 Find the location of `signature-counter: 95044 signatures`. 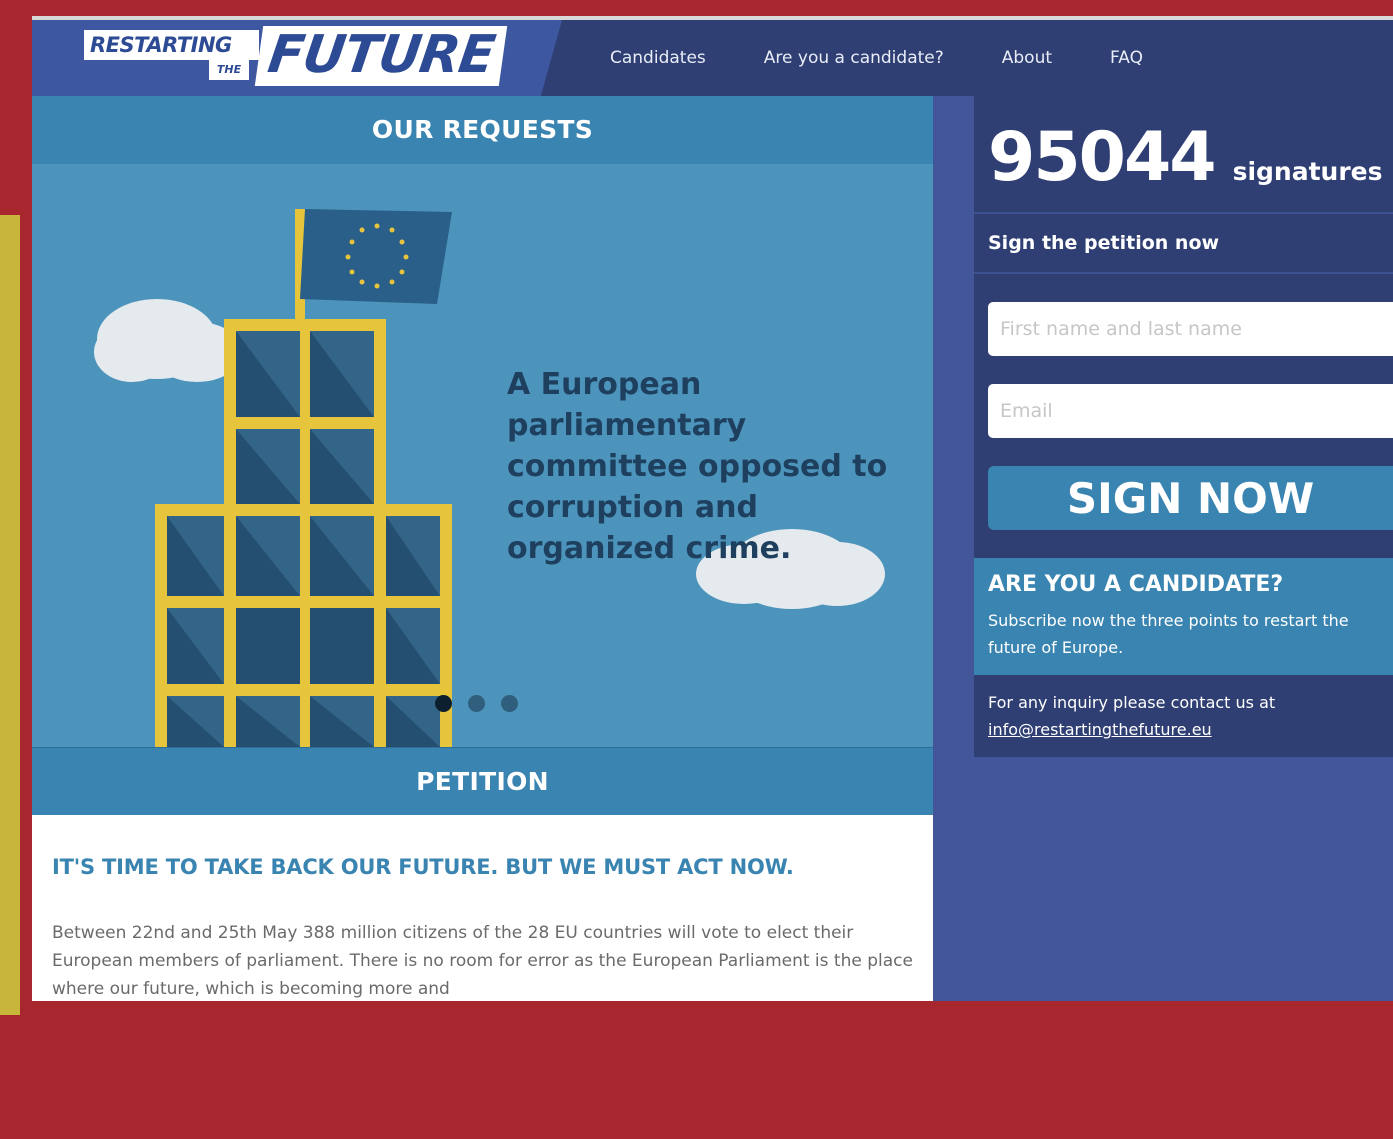

signature-counter: 95044 signatures is located at coordinates (1183, 154).